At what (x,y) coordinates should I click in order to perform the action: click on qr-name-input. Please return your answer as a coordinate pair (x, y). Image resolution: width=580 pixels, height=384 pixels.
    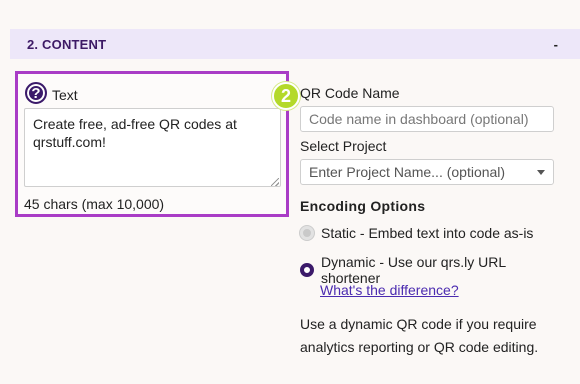
    Looking at the image, I should click on (427, 119).